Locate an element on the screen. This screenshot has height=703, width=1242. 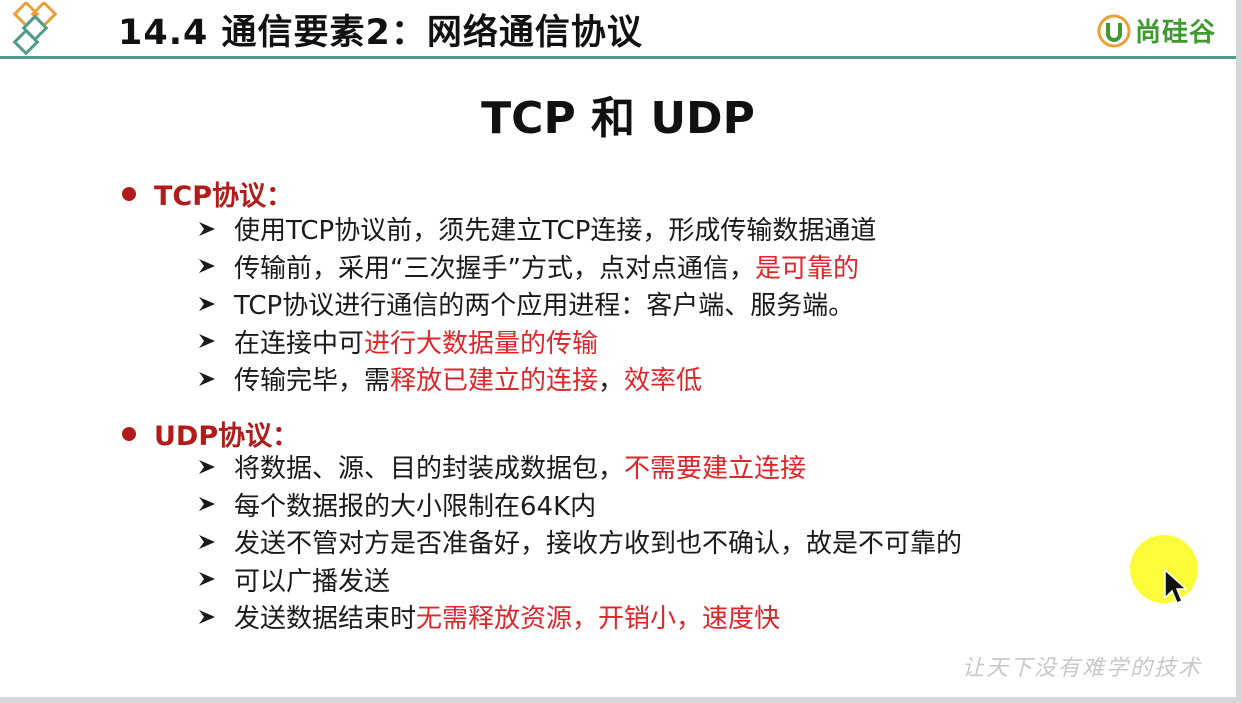
list-item: 发送不管对方是否准备好，接收方收到也不确认，故是不可靠的 is located at coordinates (579, 542).